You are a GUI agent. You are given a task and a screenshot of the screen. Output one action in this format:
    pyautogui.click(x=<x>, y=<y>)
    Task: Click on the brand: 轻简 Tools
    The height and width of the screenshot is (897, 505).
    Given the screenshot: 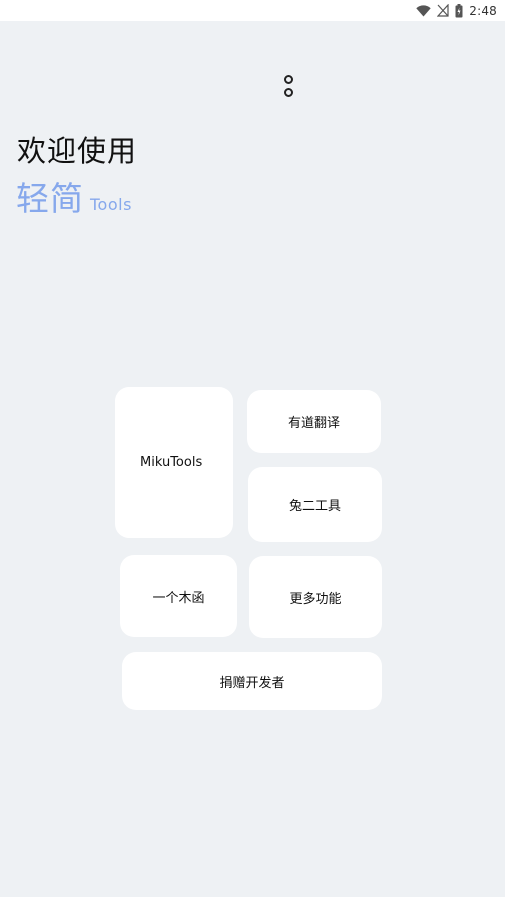 What is the action you would take?
    pyautogui.click(x=74, y=196)
    